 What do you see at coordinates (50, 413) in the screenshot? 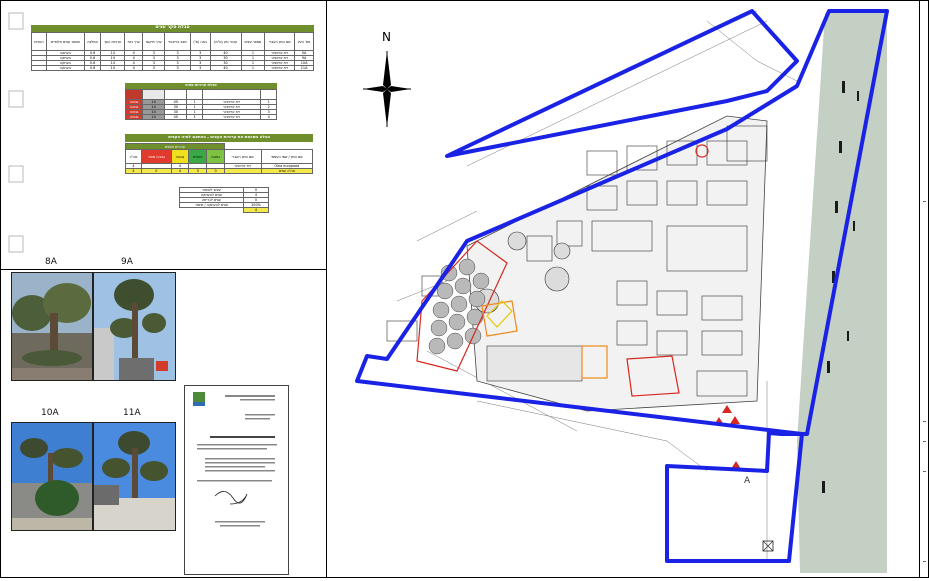
I see `photo-label-10a: 10A` at bounding box center [50, 413].